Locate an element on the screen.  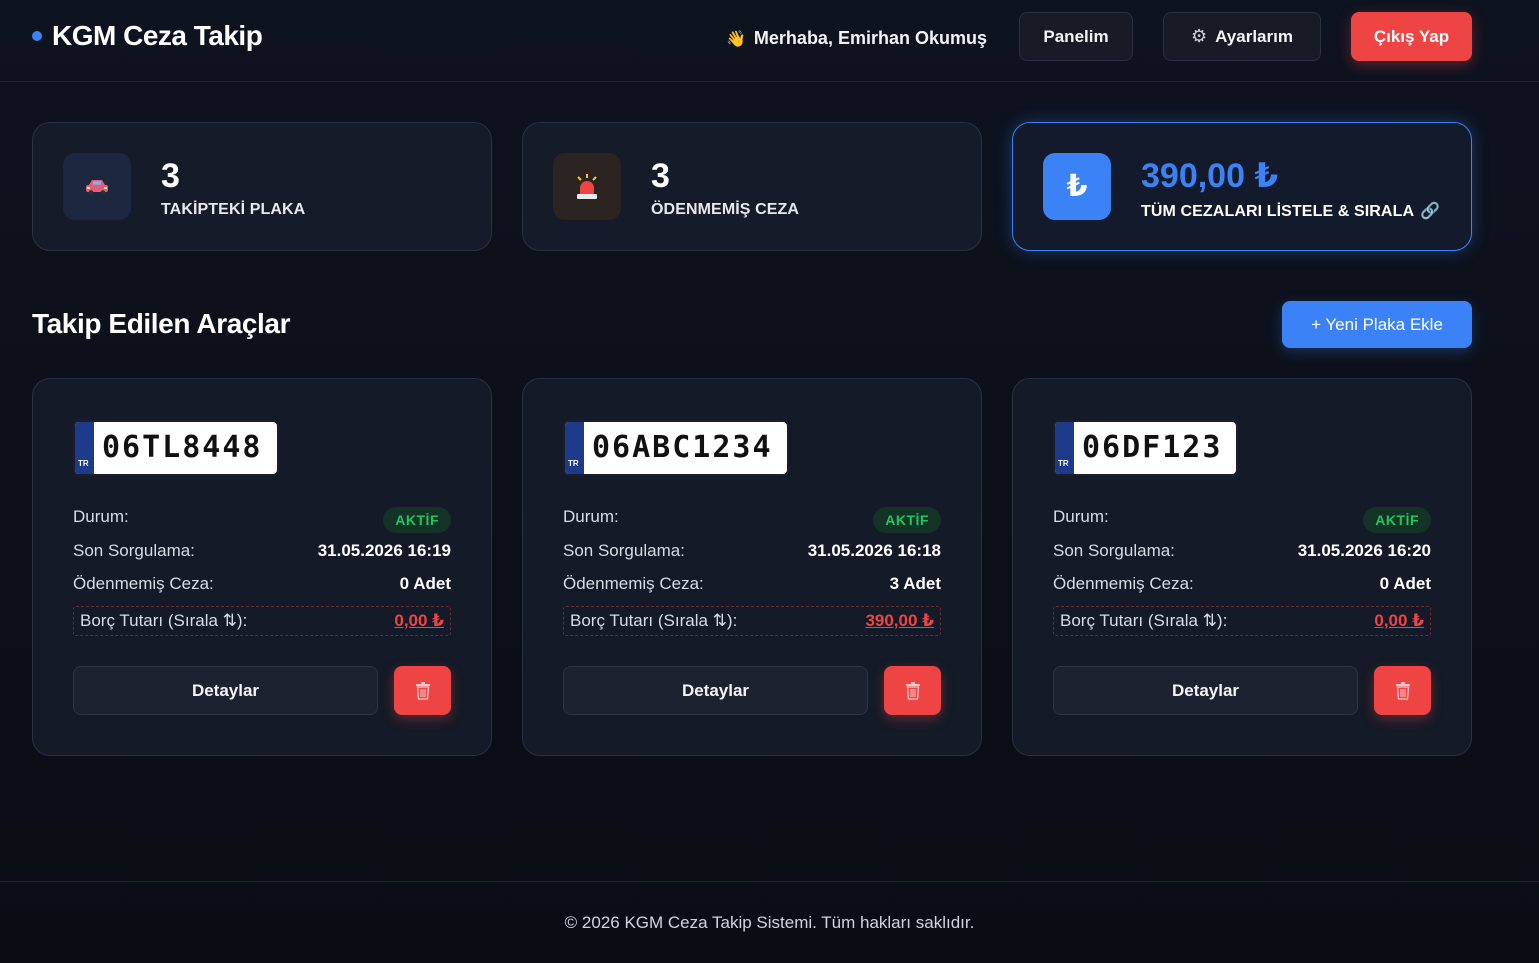
car-icon is located at coordinates (97, 186).